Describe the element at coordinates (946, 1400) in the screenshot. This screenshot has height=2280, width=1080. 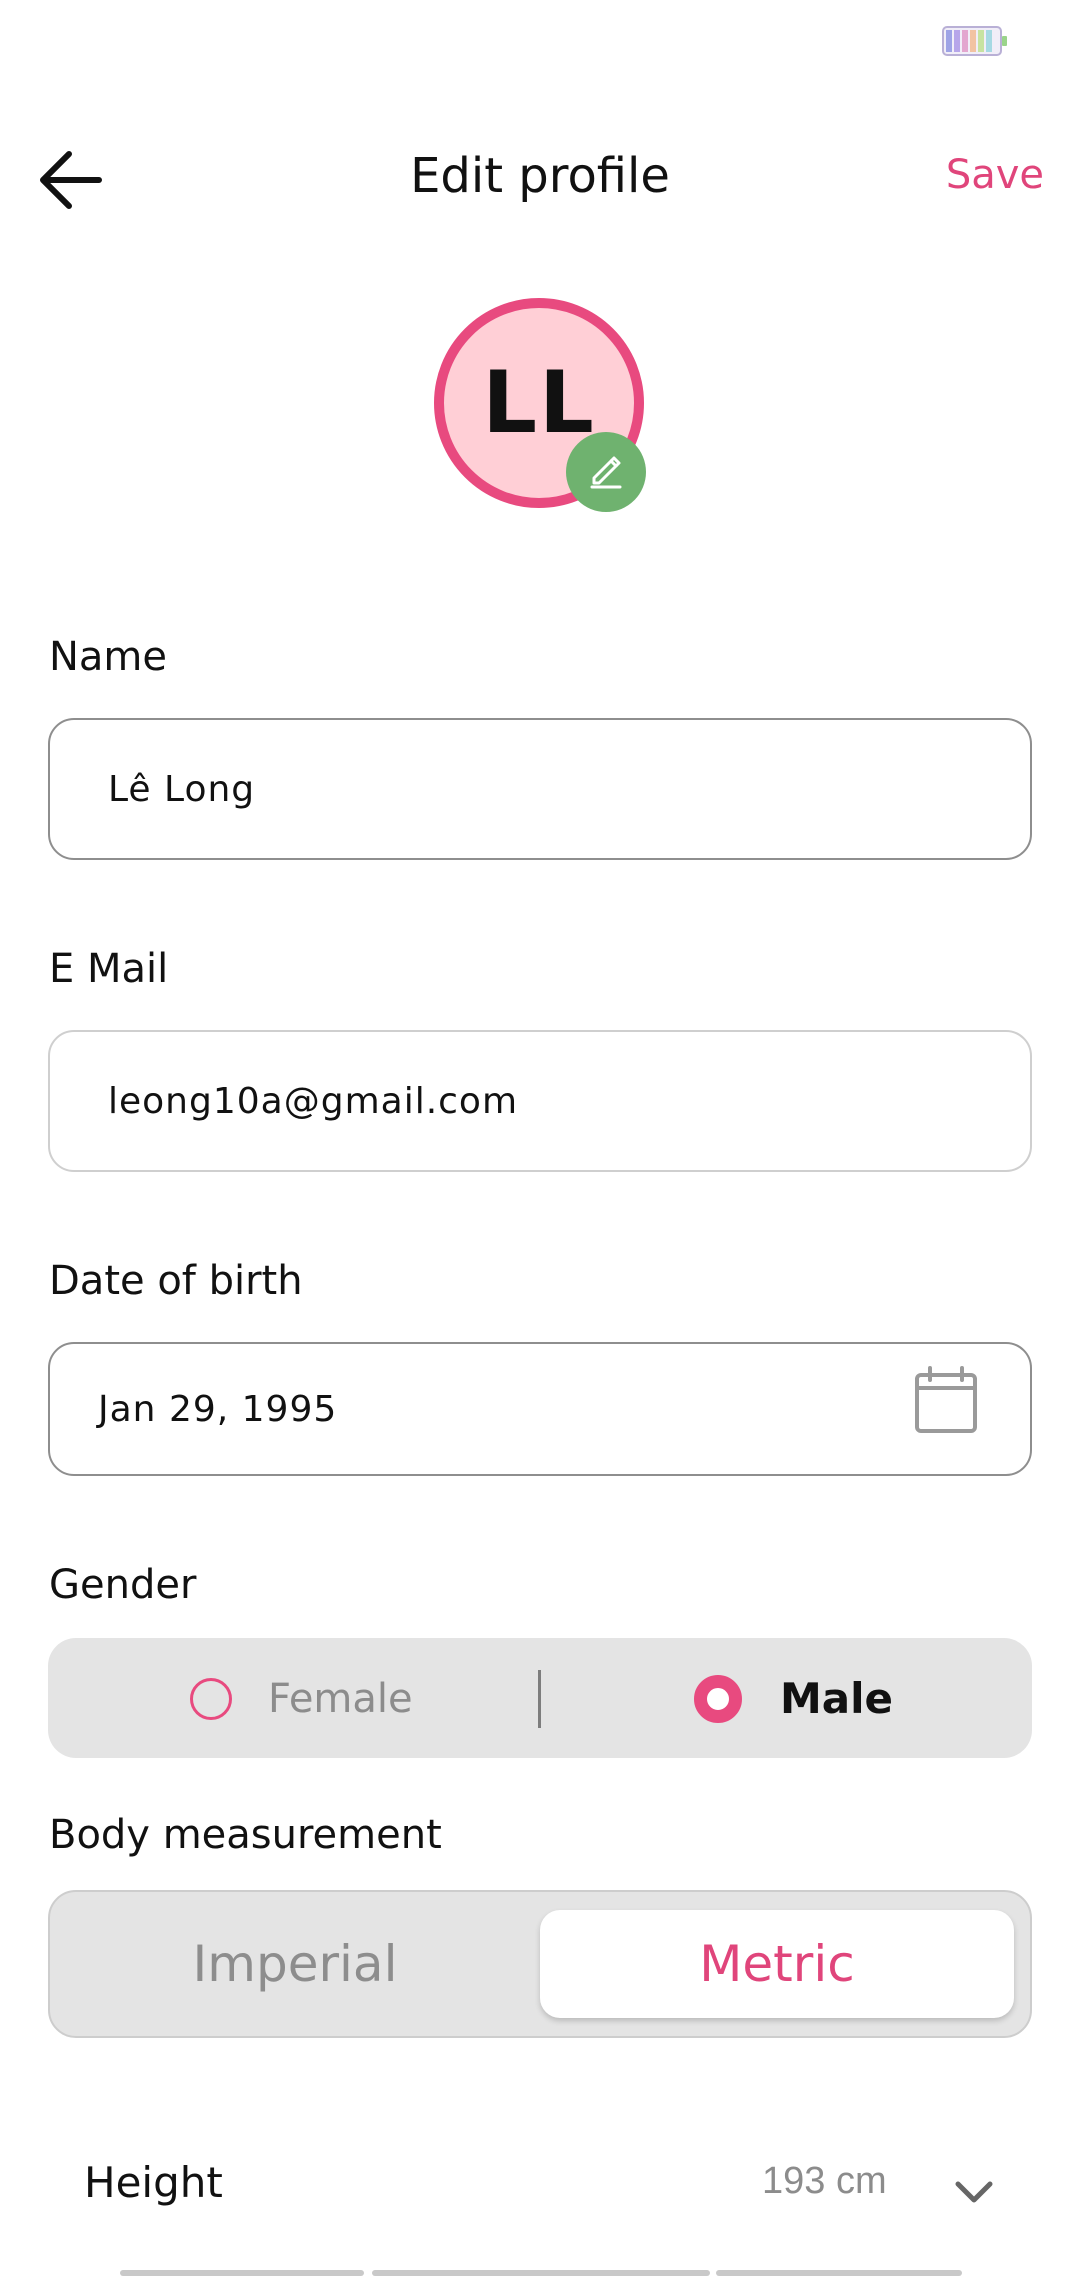
I see `calendar-icon` at that location.